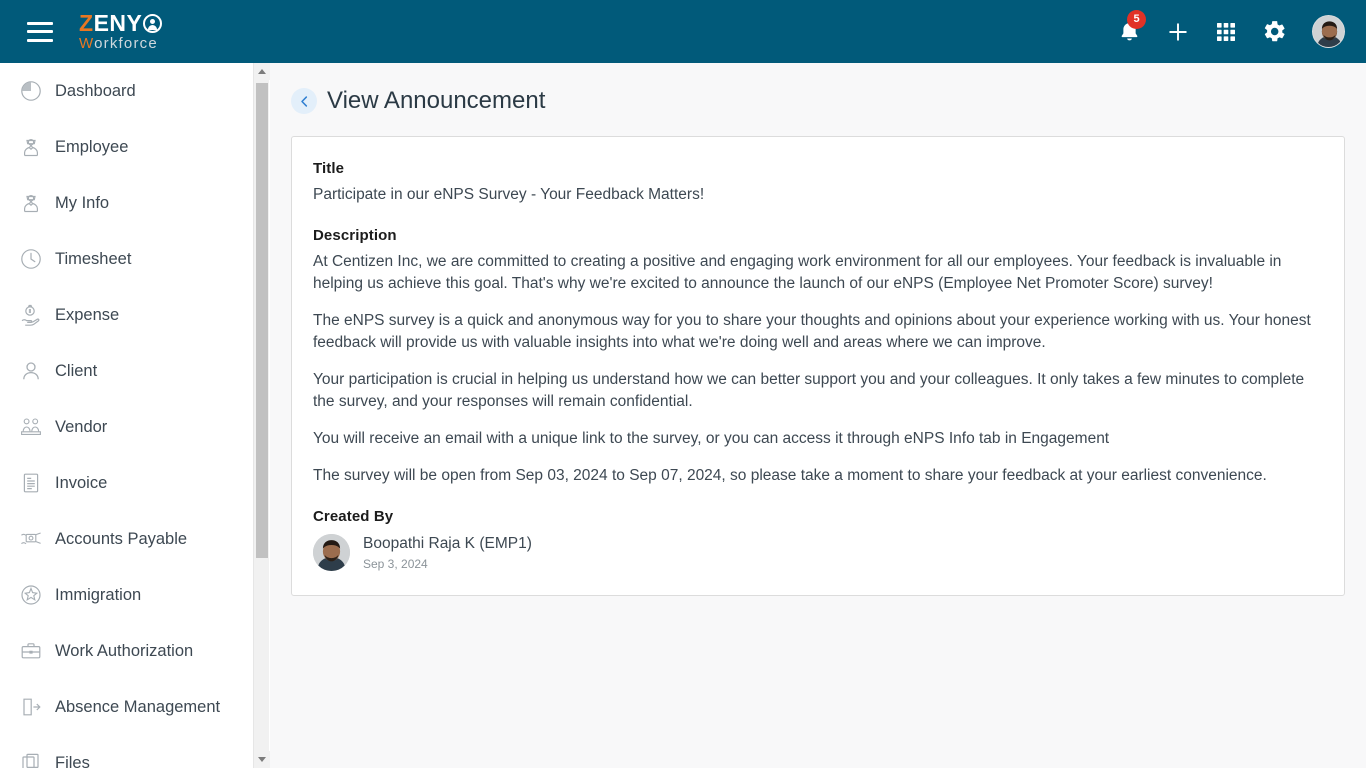 This screenshot has width=1366, height=768. I want to click on hamburger-menu-icon, so click(40, 31).